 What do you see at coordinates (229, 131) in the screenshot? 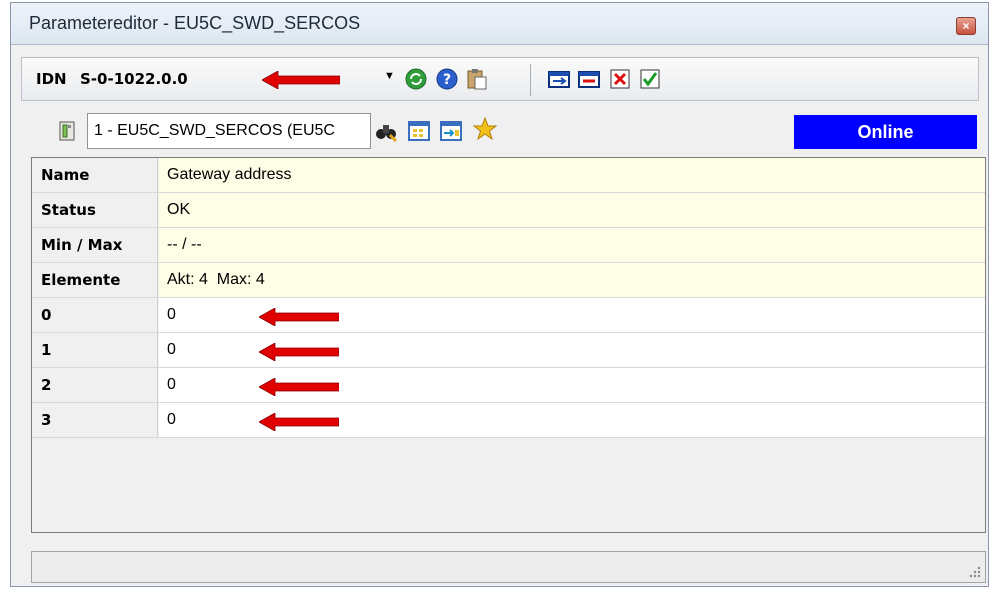
I see `device-select: 1 - EU5C_SWD_SERCOS (EU5C` at bounding box center [229, 131].